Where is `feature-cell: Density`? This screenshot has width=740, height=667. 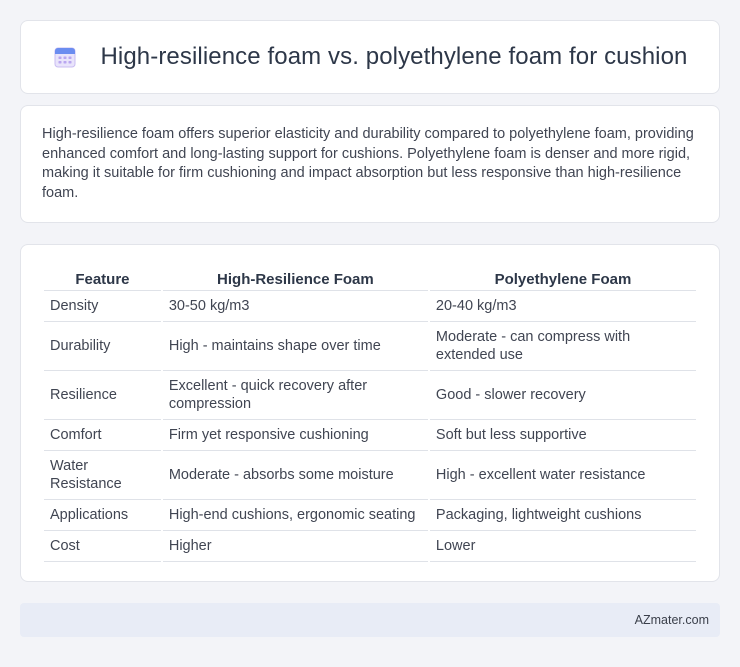 feature-cell: Density is located at coordinates (102, 306).